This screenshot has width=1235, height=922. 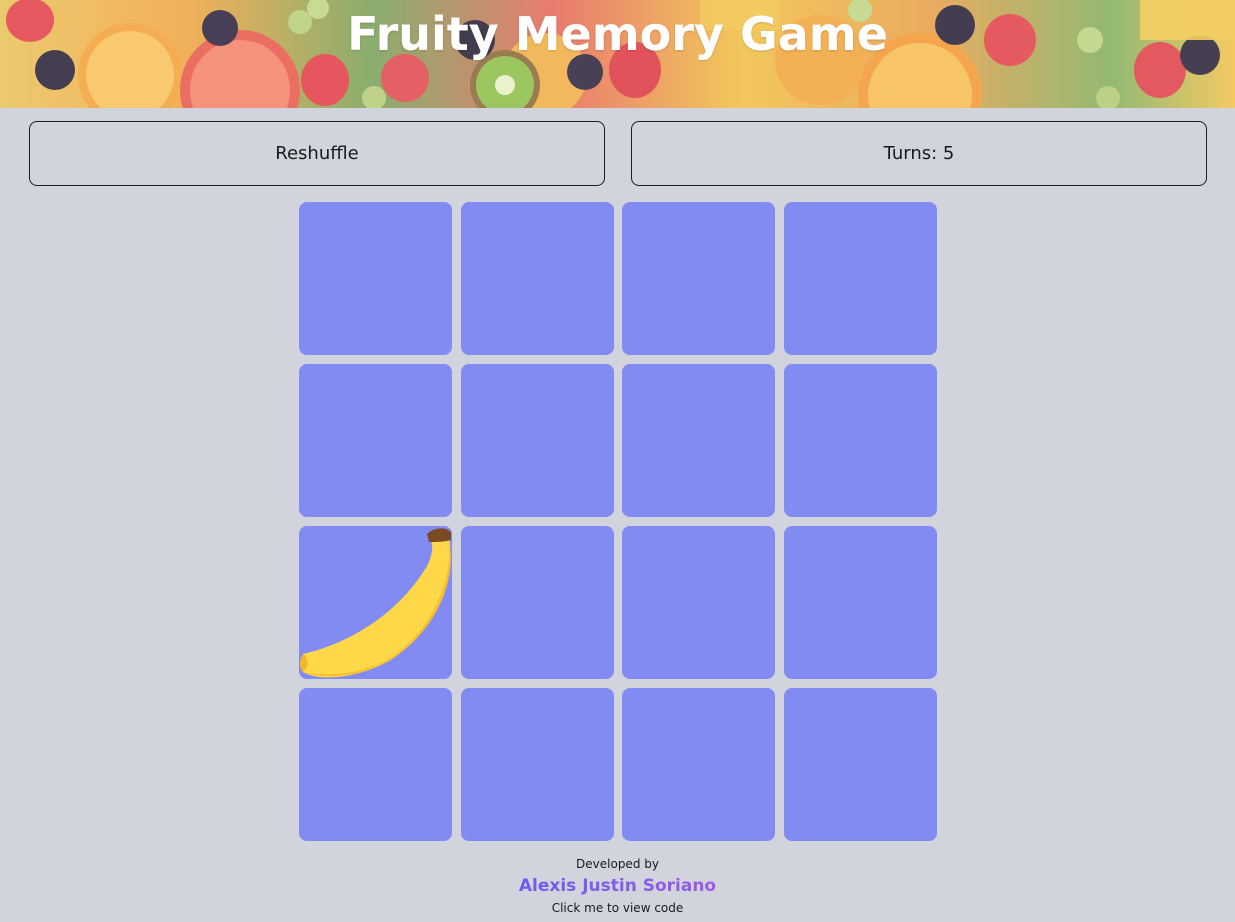 I want to click on header-banner: Fruity Memory Game, so click(x=617, y=54).